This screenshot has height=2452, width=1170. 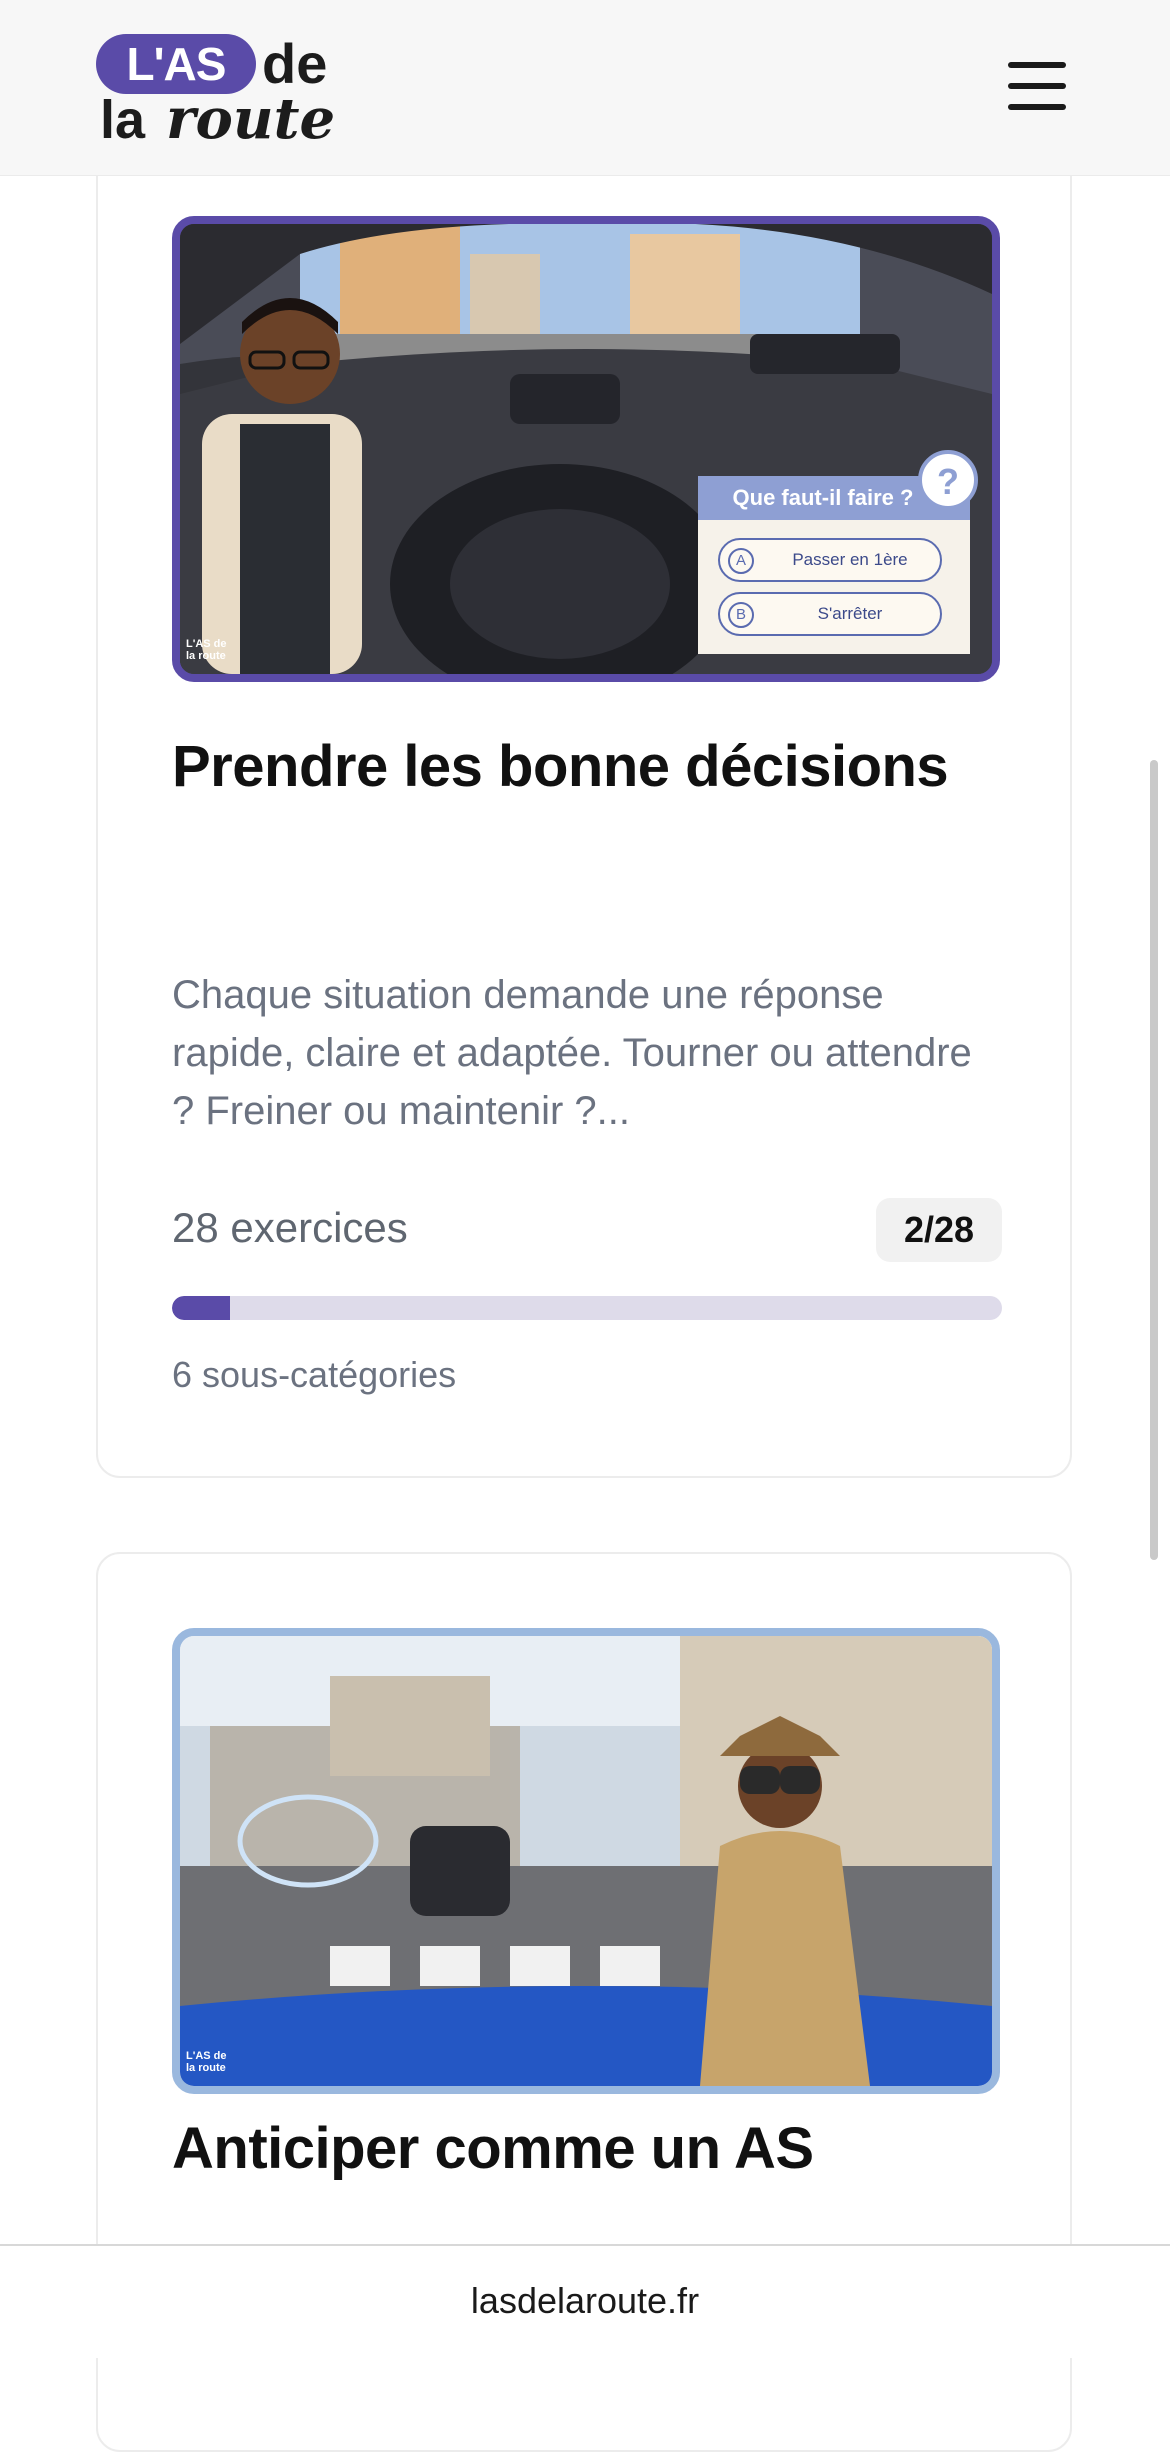 I want to click on address-bar: lasdelaroute.fr, so click(x=585, y=2301).